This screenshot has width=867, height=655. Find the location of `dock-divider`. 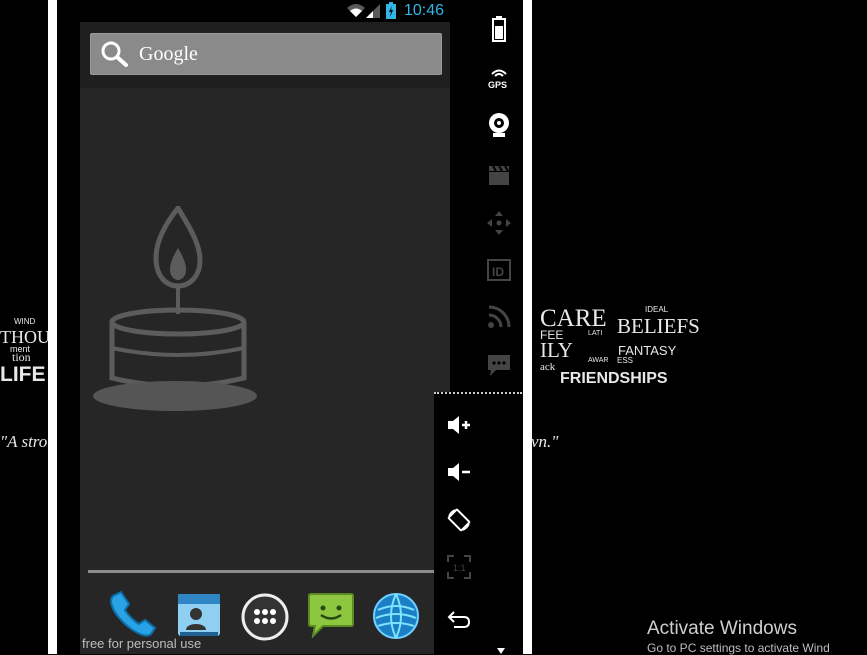

dock-divider is located at coordinates (265, 571).